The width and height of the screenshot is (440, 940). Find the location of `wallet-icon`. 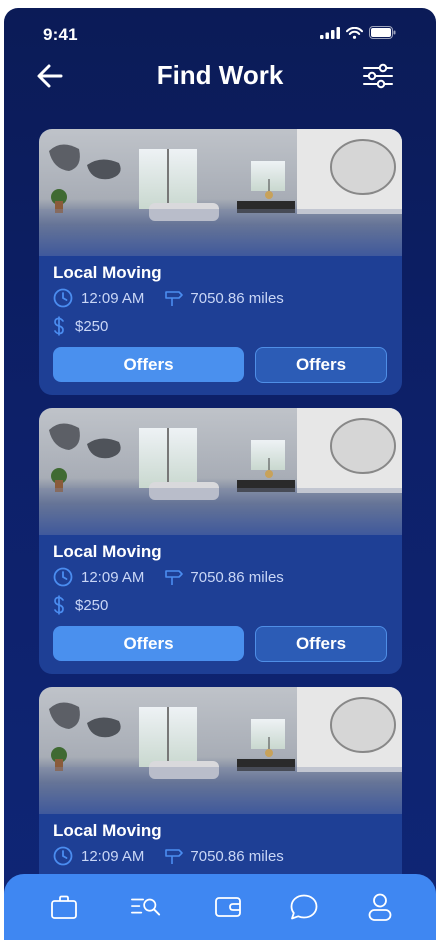

wallet-icon is located at coordinates (228, 907).